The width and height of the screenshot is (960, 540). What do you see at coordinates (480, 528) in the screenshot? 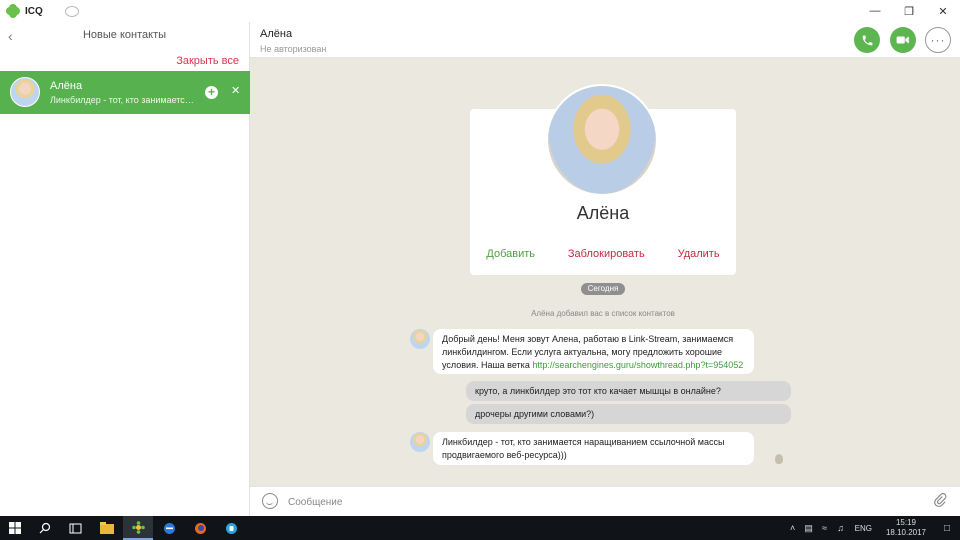
I see `taskbar: ˄ ▤ ≈ ♫ ENG 15:19 18.10.2017 □` at bounding box center [480, 528].